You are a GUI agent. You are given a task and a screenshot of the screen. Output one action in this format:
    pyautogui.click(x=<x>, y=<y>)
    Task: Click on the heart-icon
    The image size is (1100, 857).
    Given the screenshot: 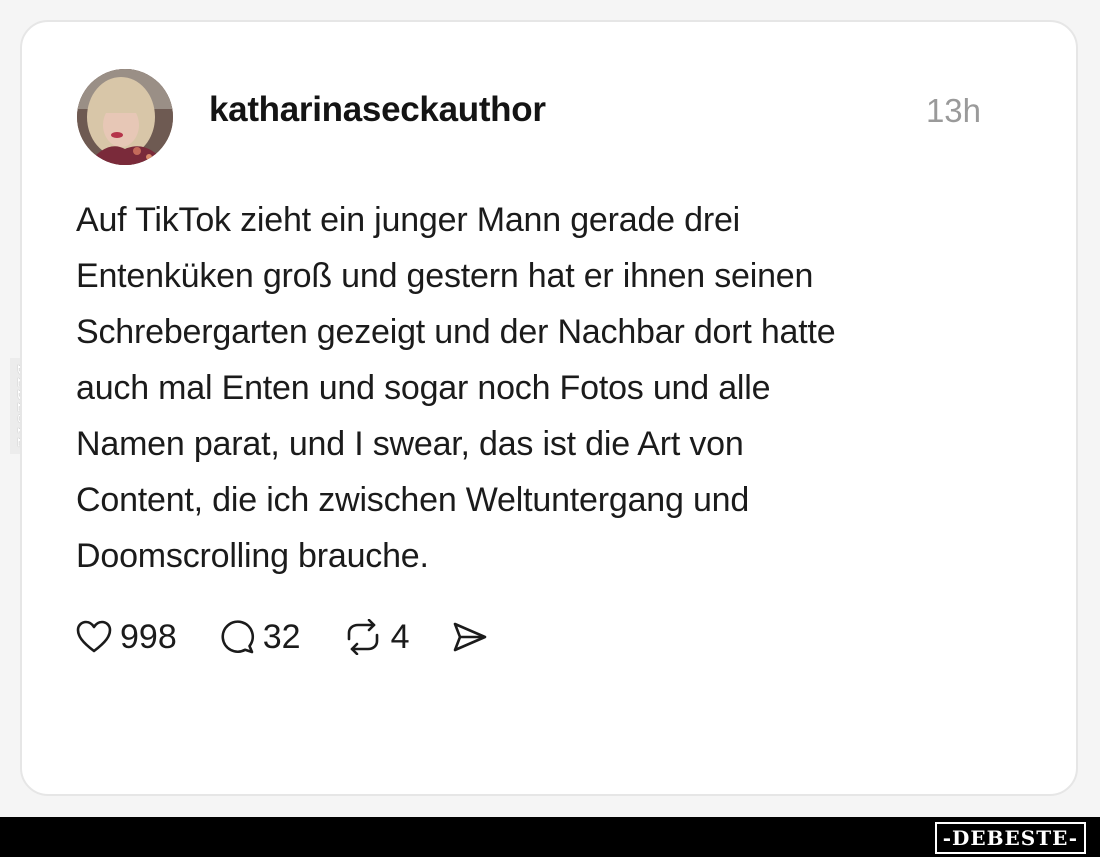 What is the action you would take?
    pyautogui.click(x=94, y=636)
    